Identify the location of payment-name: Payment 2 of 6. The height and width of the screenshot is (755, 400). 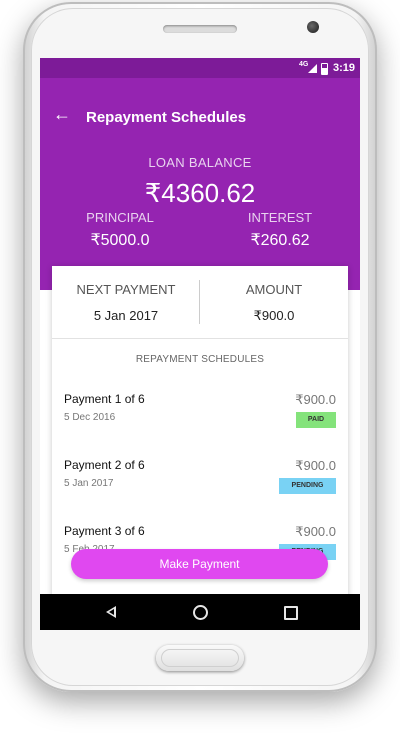
(104, 465).